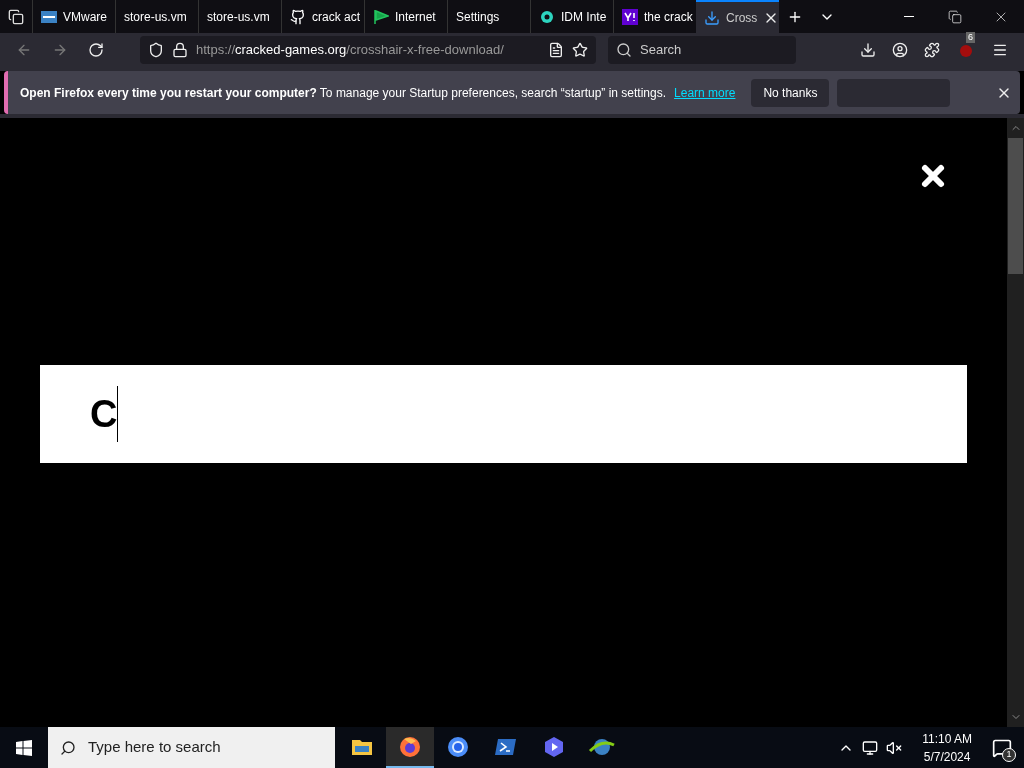 The width and height of the screenshot is (1024, 768). I want to click on url-bar: https://cracked-games.org/crosshair-x-free-download/, so click(368, 50).